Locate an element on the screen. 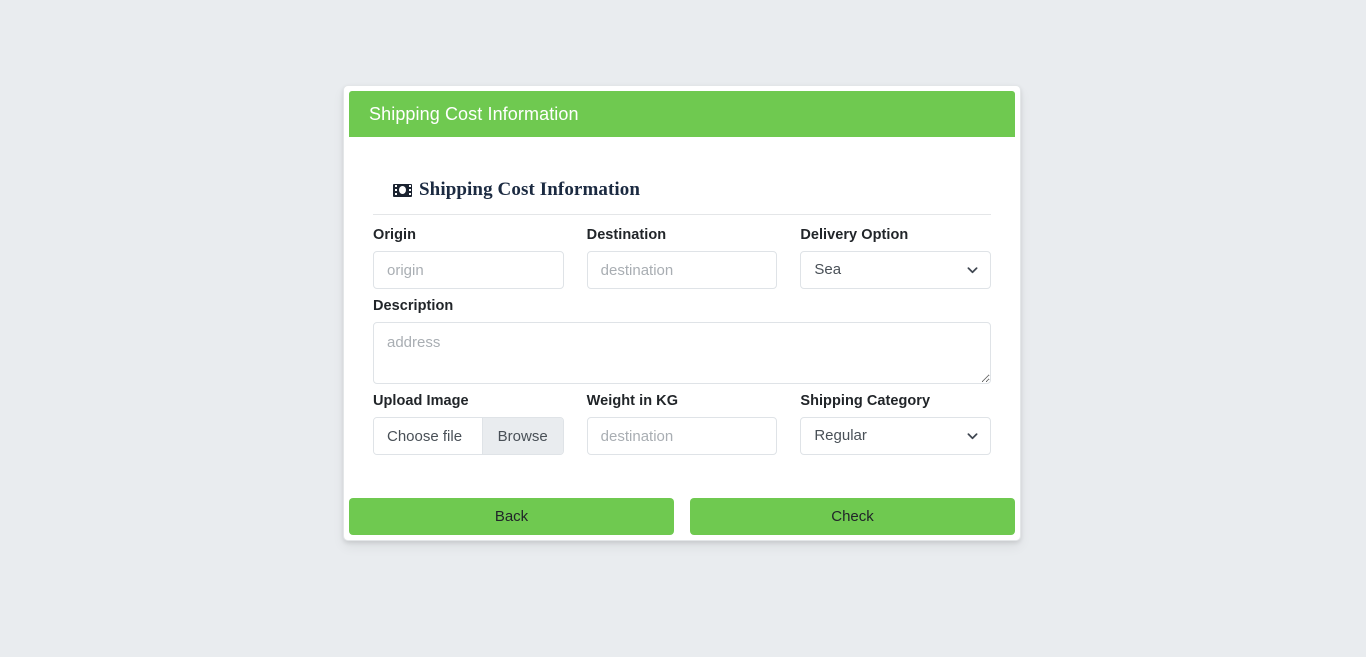 Image resolution: width=1366 pixels, height=657 pixels. form-actions: Back Check is located at coordinates (682, 516).